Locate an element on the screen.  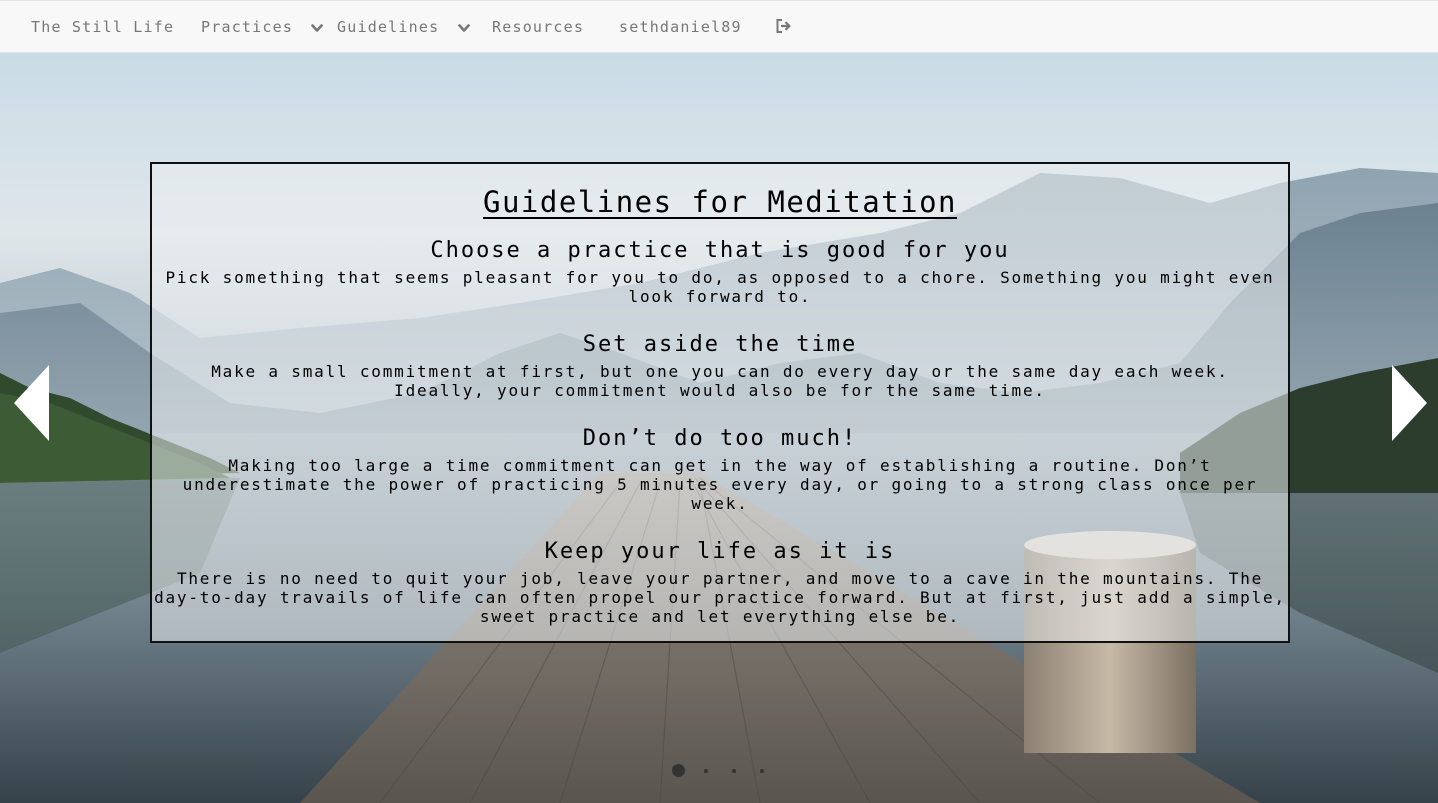
guidelines-dropdown: Guidelines is located at coordinates (403, 27).